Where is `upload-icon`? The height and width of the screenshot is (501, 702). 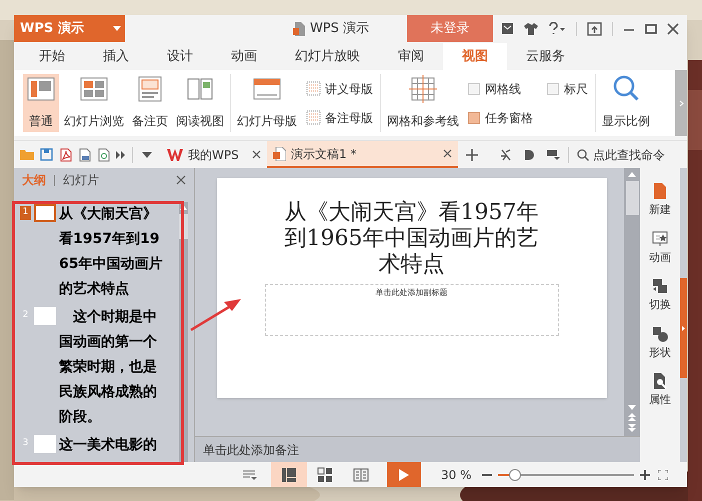 upload-icon is located at coordinates (594, 29).